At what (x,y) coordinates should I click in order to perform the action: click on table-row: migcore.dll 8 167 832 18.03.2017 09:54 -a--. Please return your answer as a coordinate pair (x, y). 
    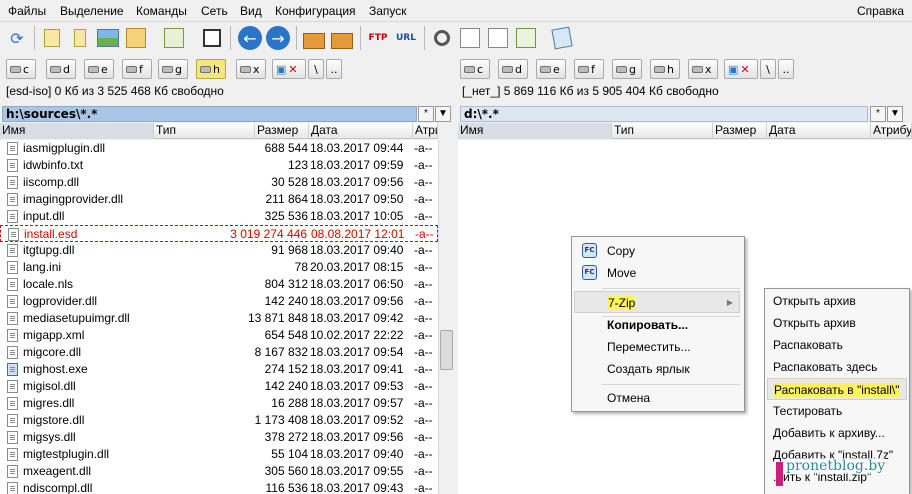
    Looking at the image, I should click on (219, 352).